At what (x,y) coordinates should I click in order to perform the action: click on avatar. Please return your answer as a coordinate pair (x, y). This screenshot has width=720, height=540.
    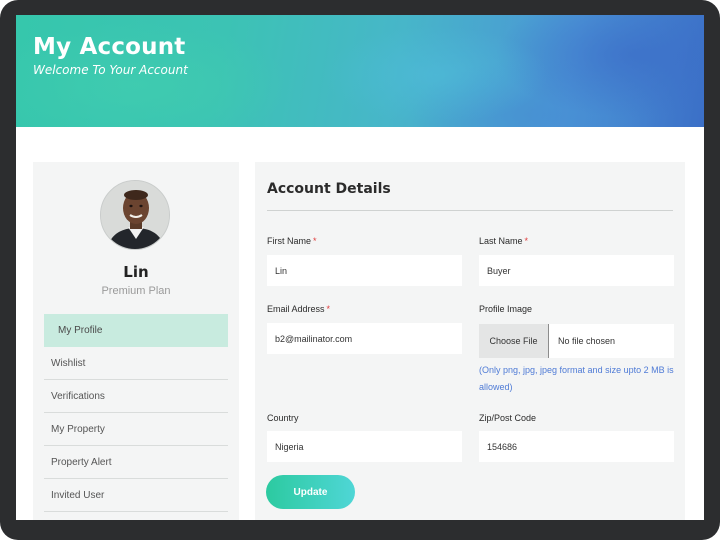
    Looking at the image, I should click on (135, 215).